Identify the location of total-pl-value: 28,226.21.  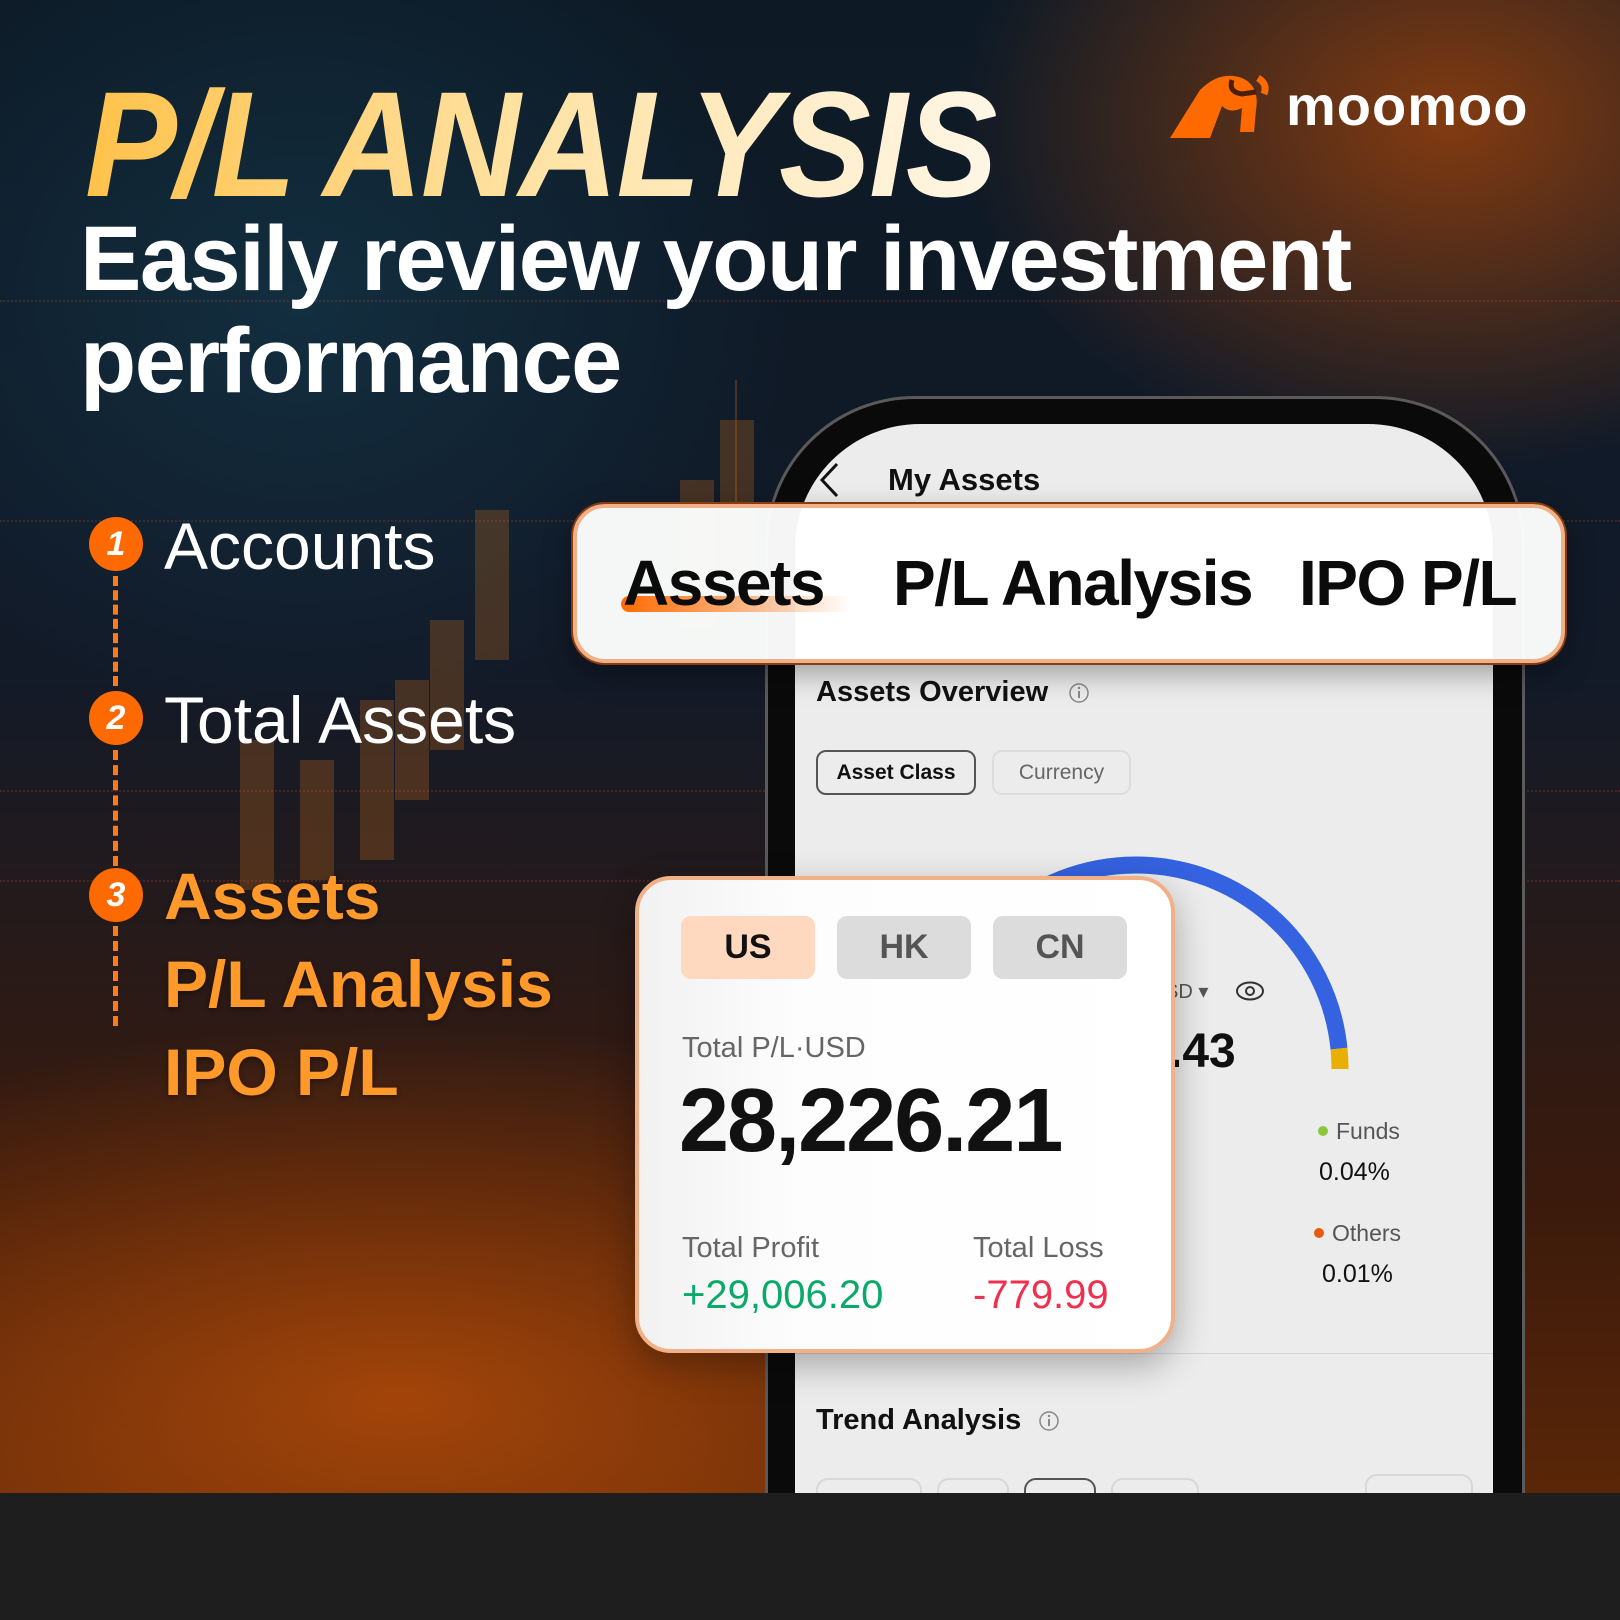
(871, 1121).